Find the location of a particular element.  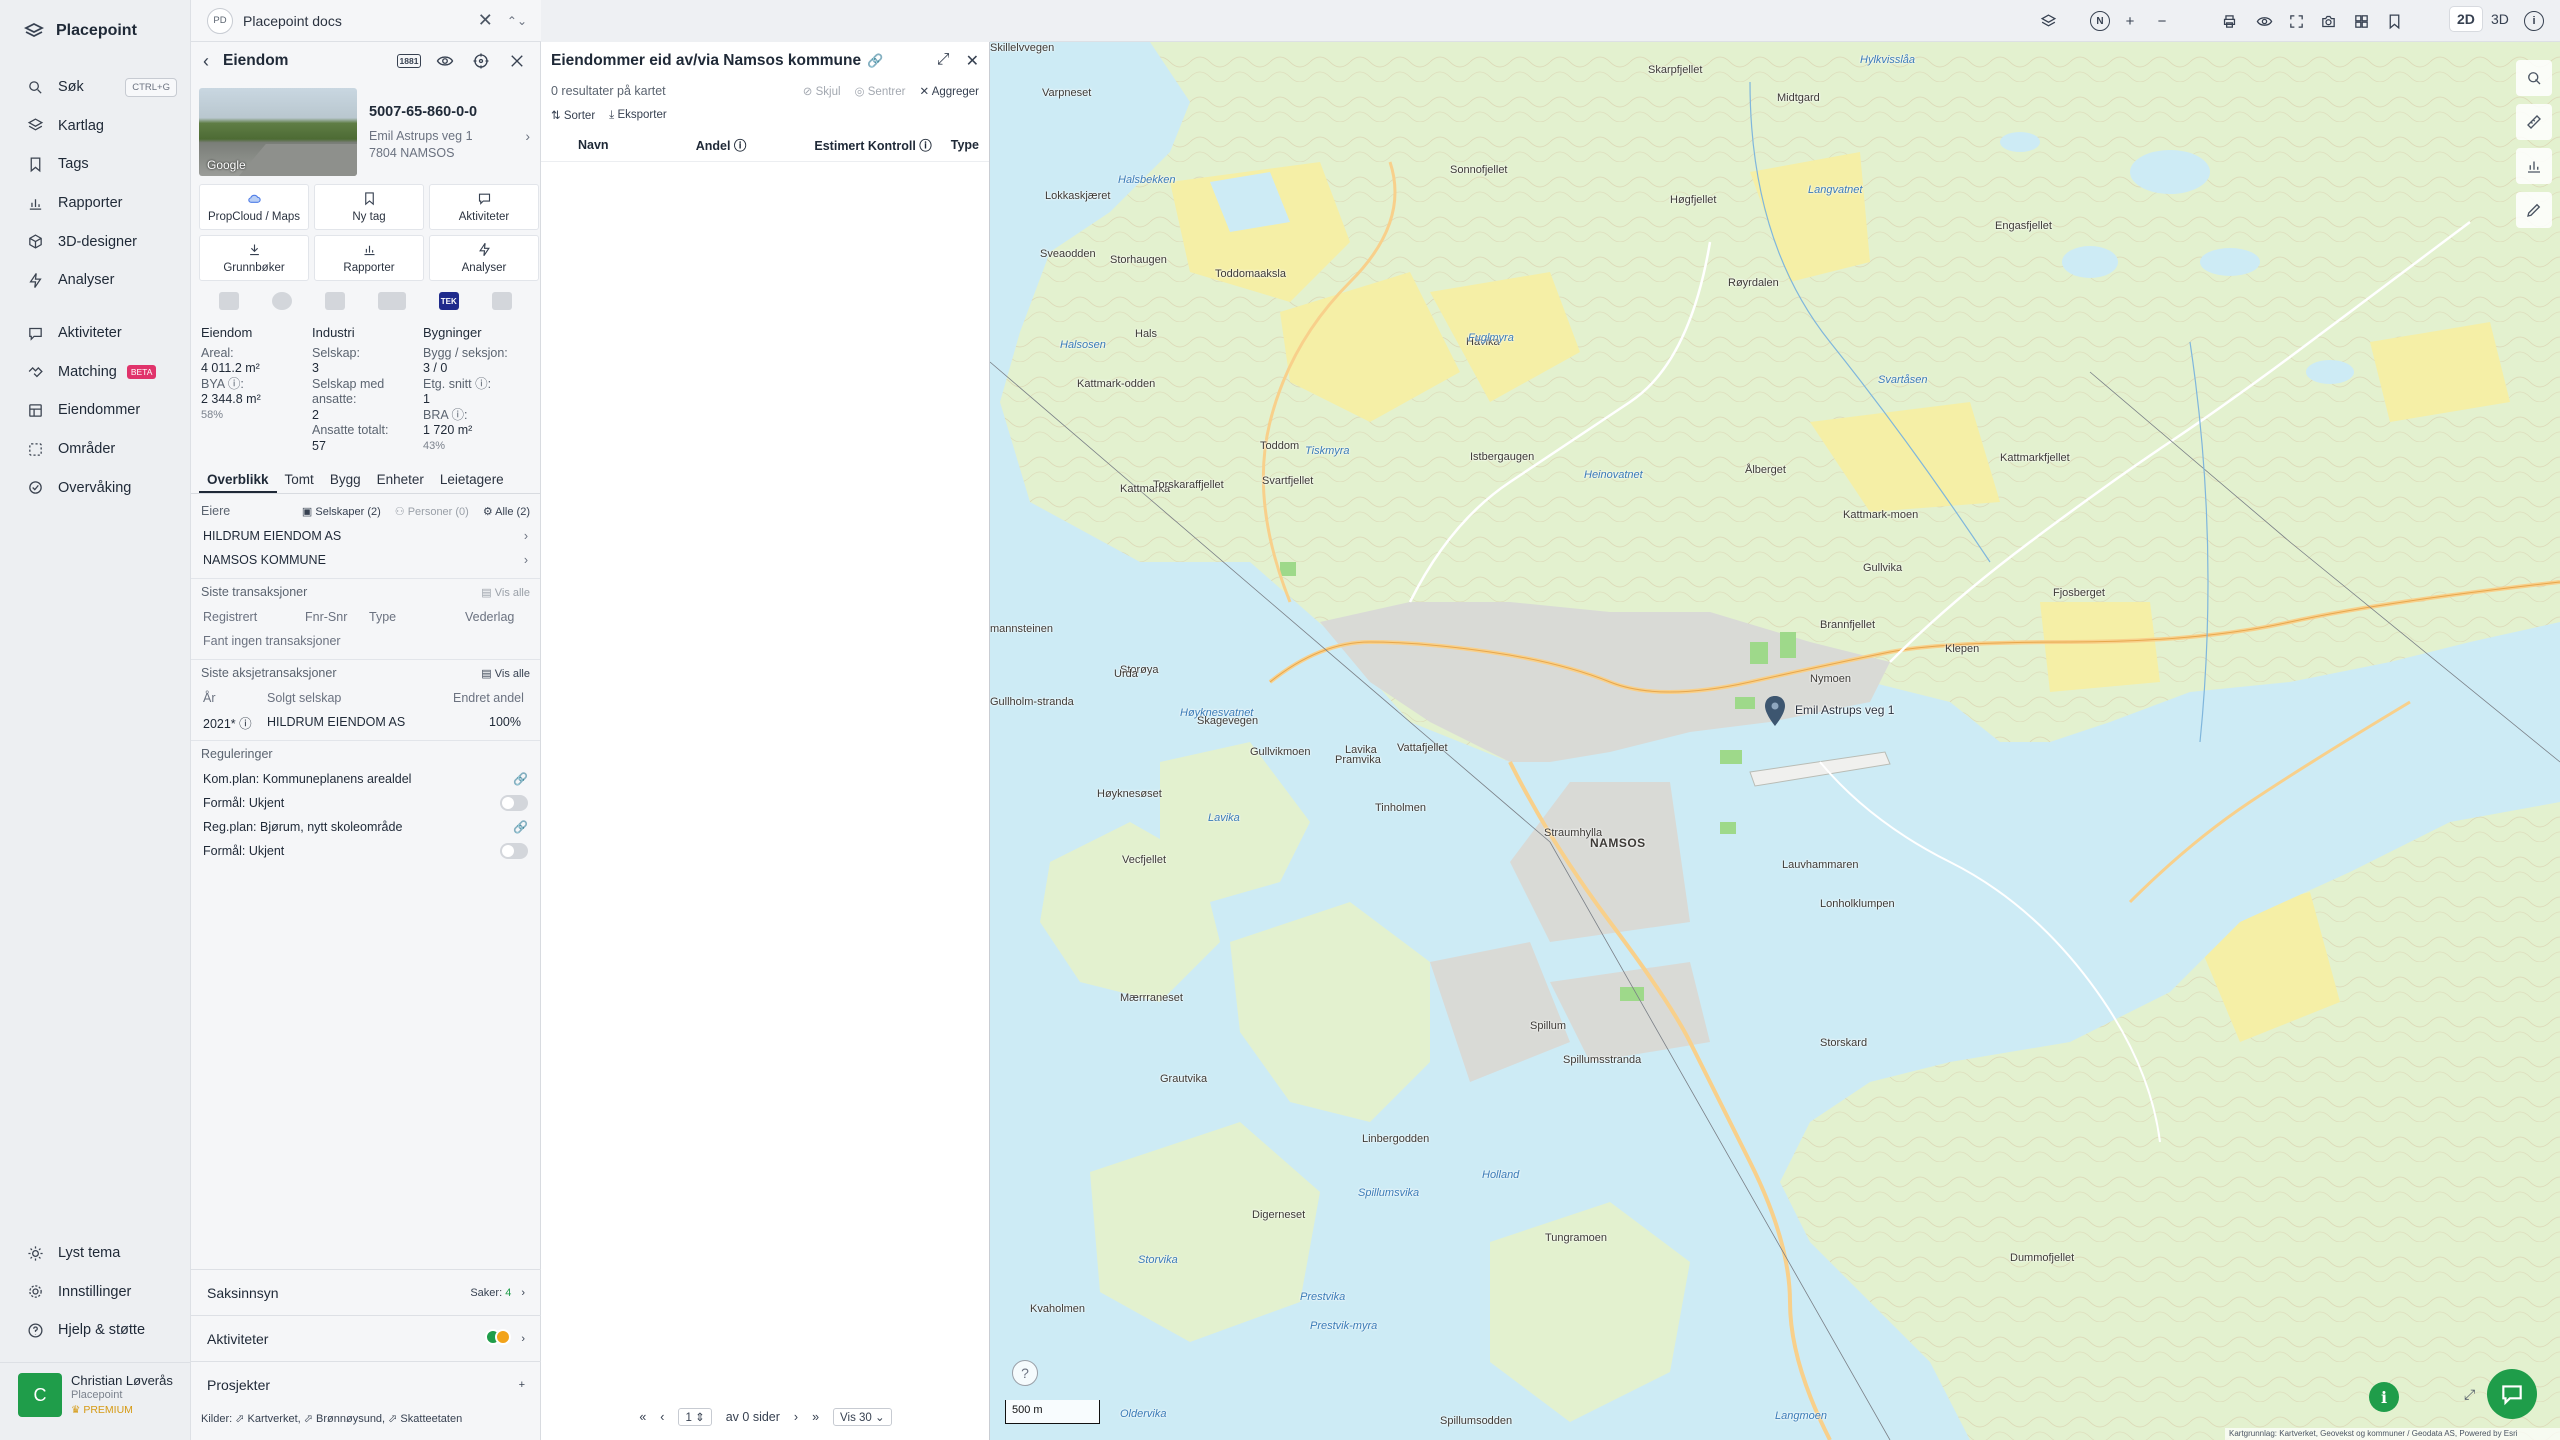

close-icon is located at coordinates (517, 61).